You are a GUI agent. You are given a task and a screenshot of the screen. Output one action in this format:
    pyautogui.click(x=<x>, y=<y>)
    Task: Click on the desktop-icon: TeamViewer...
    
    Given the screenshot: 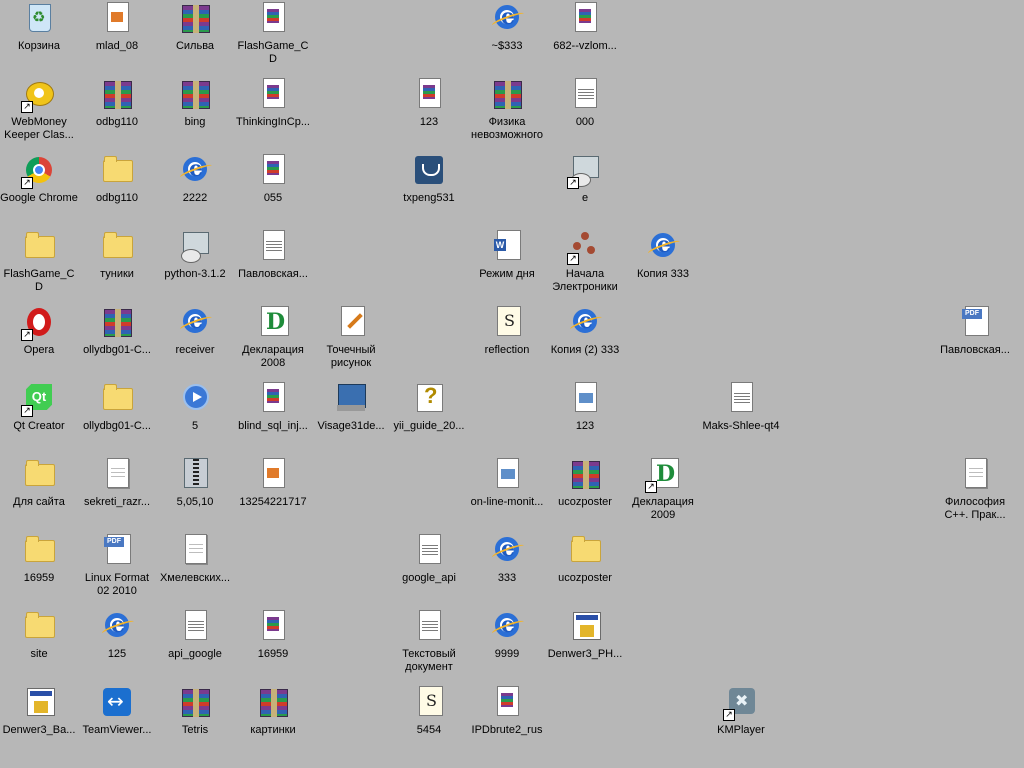 What is the action you would take?
    pyautogui.click(x=117, y=710)
    